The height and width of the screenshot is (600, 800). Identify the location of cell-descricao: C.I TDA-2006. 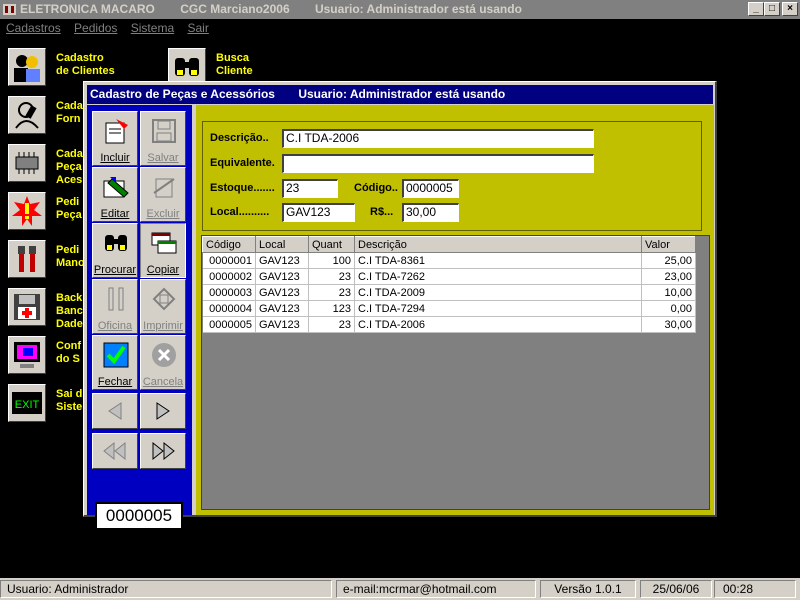
(498, 324).